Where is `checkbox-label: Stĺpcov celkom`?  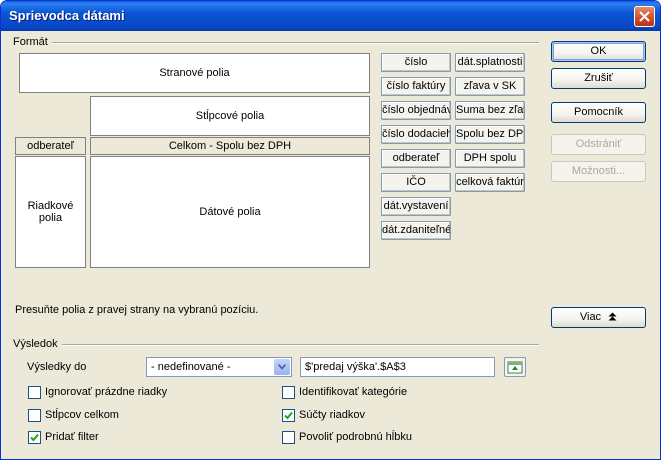 checkbox-label: Stĺpcov celkom is located at coordinates (82, 415).